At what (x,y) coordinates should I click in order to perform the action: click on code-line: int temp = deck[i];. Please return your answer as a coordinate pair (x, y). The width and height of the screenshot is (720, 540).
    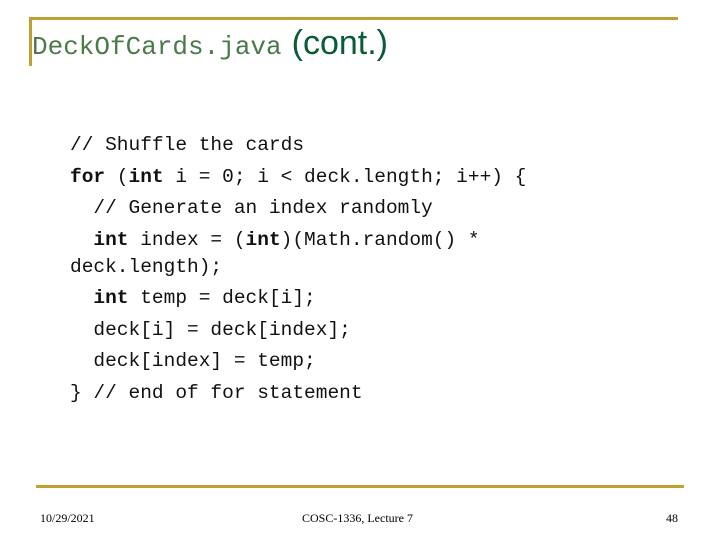
    Looking at the image, I should click on (298, 299).